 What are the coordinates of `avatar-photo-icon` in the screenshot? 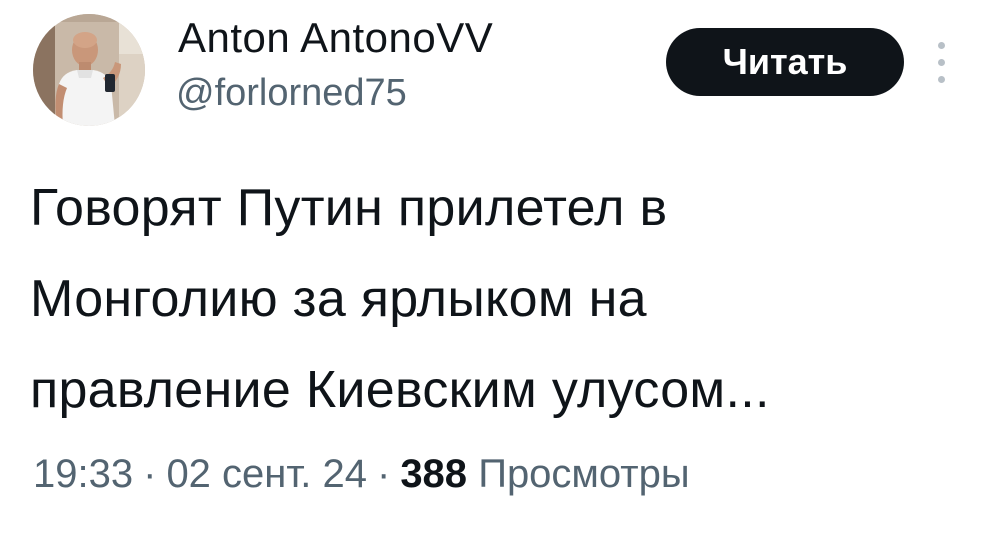 It's located at (89, 70).